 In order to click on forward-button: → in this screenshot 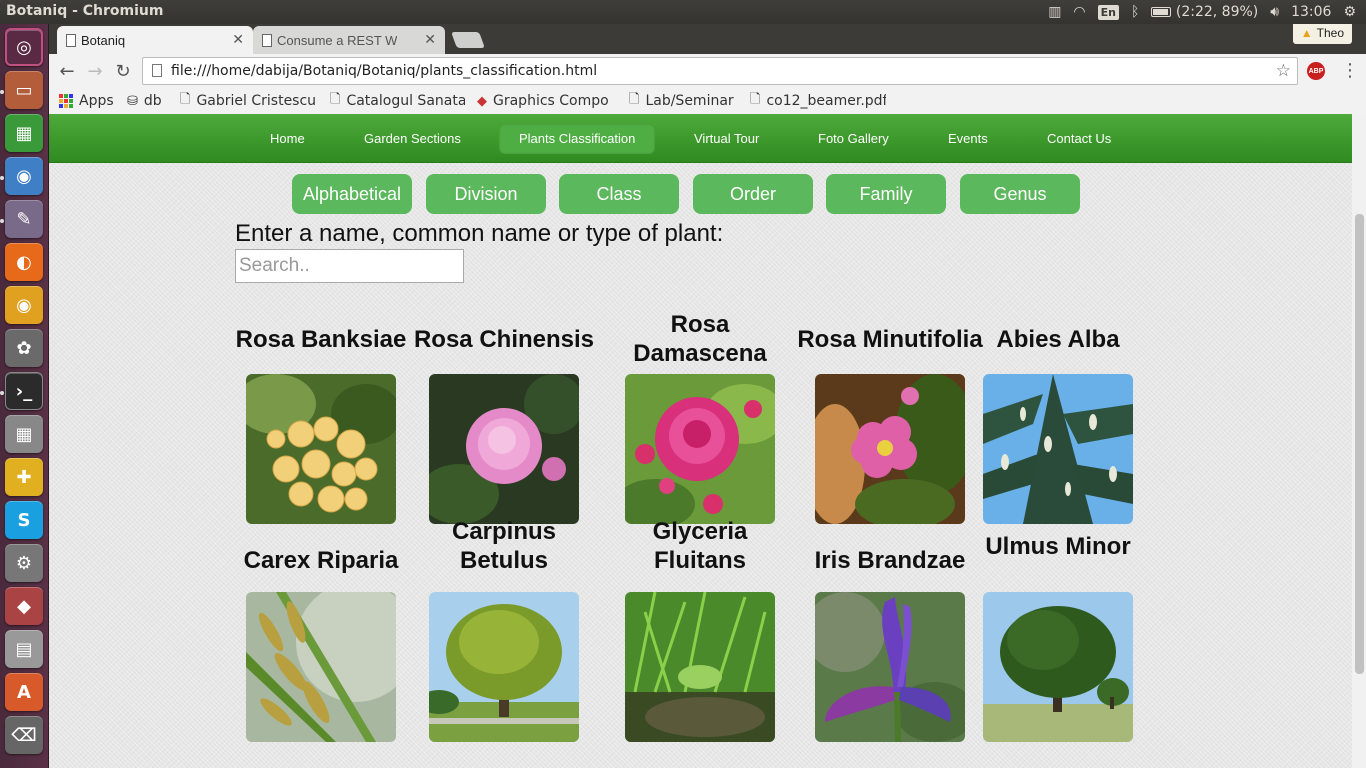, I will do `click(95, 71)`.